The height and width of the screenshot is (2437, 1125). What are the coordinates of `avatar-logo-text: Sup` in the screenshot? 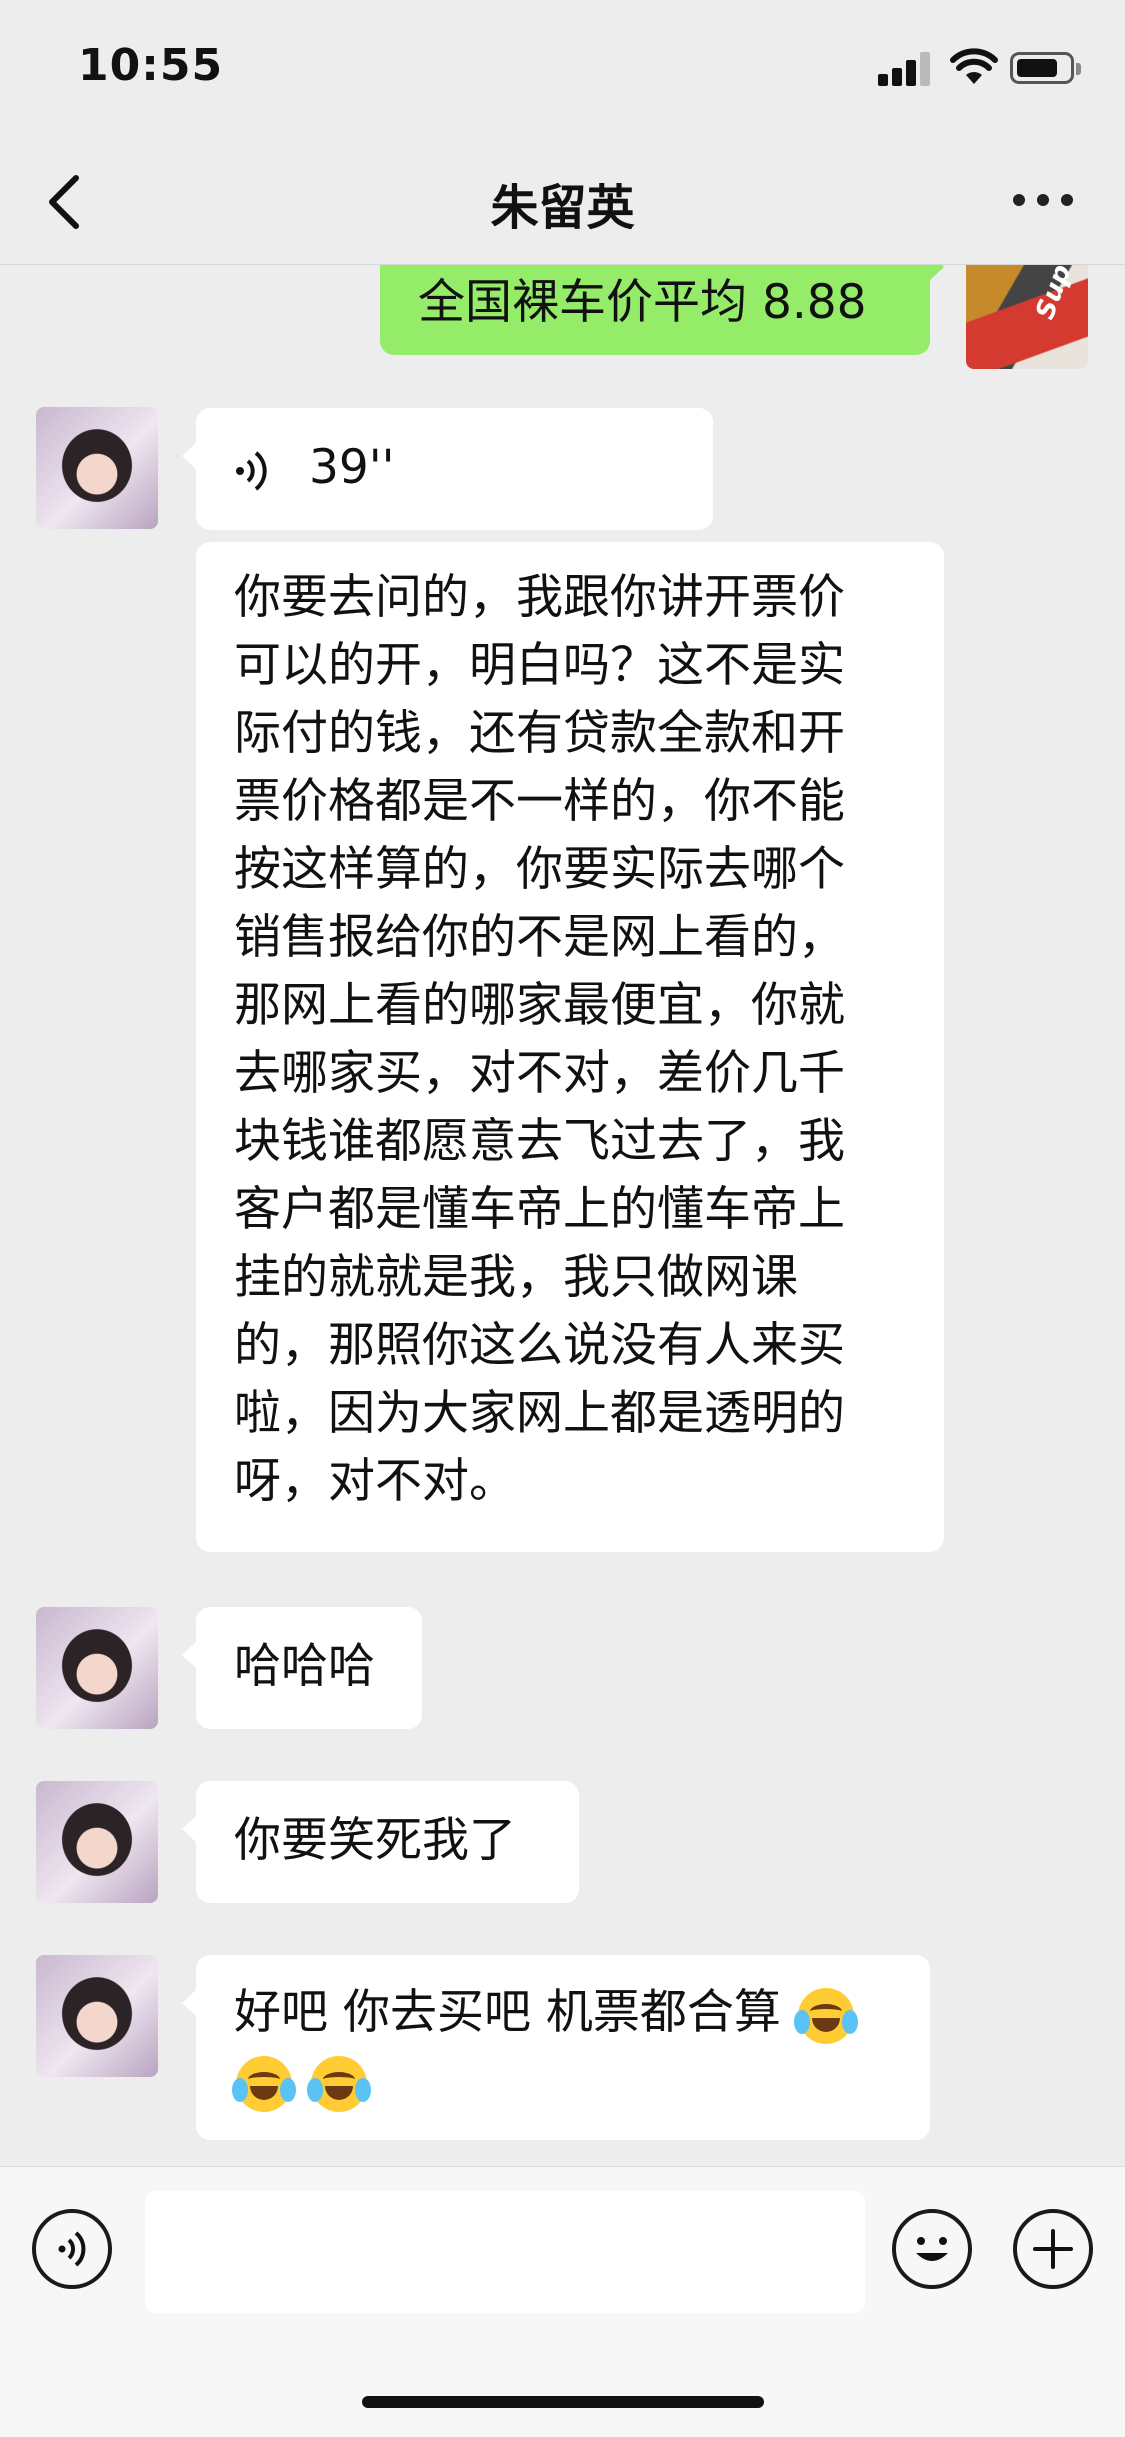 It's located at (1054, 294).